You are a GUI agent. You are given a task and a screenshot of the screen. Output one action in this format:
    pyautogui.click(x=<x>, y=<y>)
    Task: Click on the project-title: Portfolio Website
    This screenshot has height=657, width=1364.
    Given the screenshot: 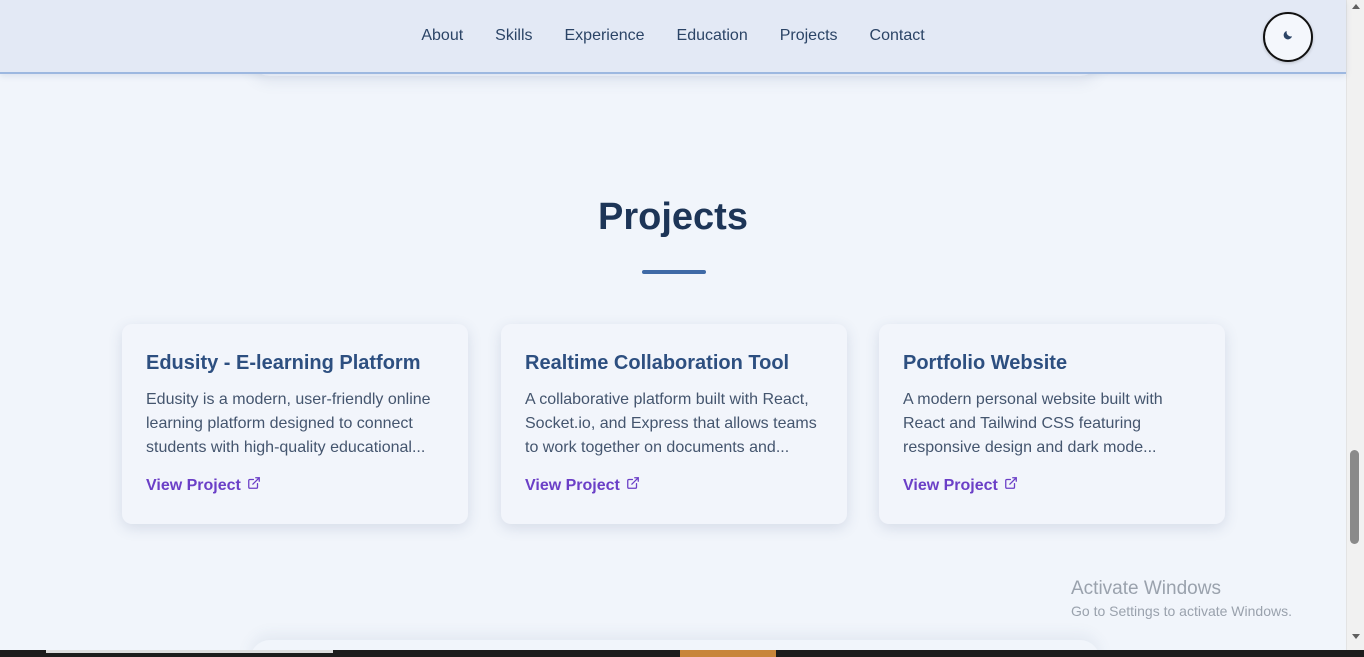 What is the action you would take?
    pyautogui.click(x=985, y=363)
    